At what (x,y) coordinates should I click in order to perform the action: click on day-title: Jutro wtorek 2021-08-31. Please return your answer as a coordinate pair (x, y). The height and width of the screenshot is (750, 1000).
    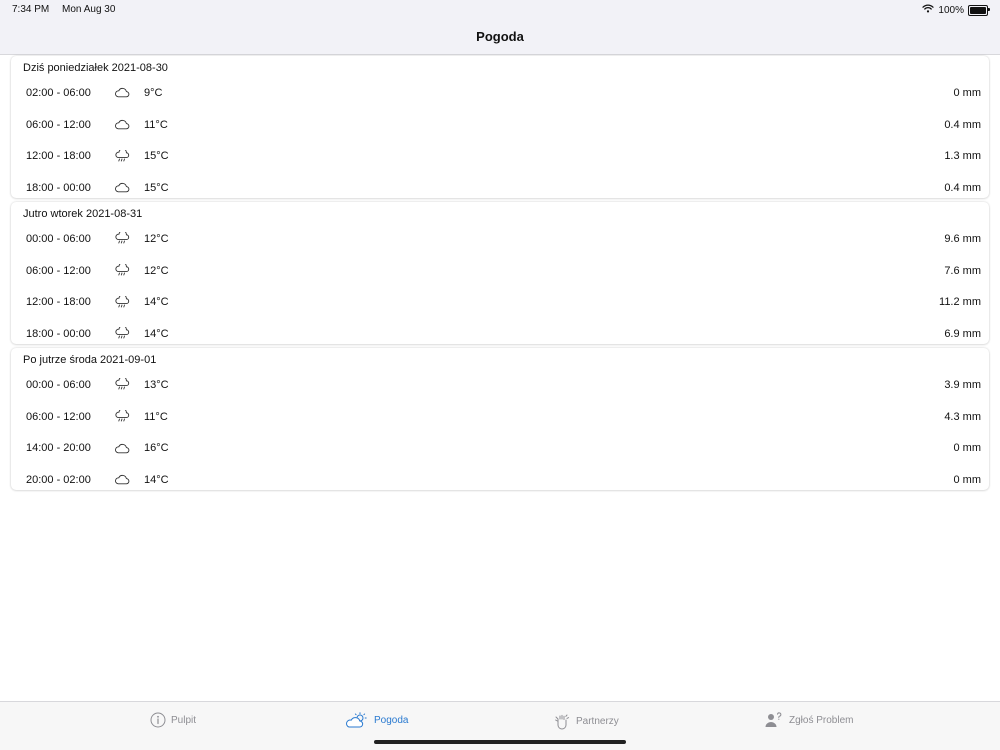
    Looking at the image, I should click on (83, 214).